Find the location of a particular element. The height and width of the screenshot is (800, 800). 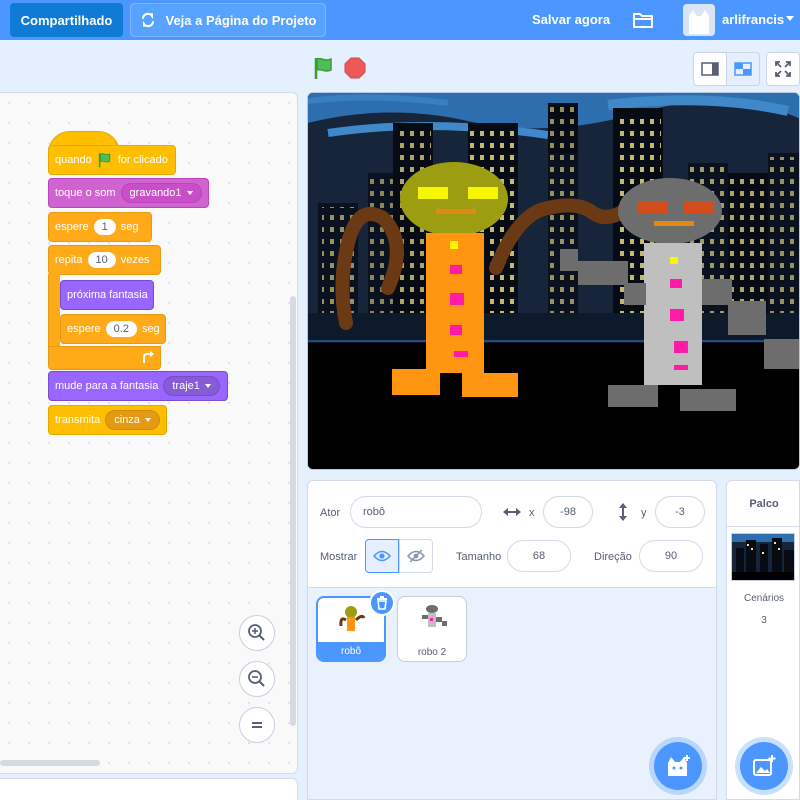

broadcast-block: transmita cinza is located at coordinates (107, 420).